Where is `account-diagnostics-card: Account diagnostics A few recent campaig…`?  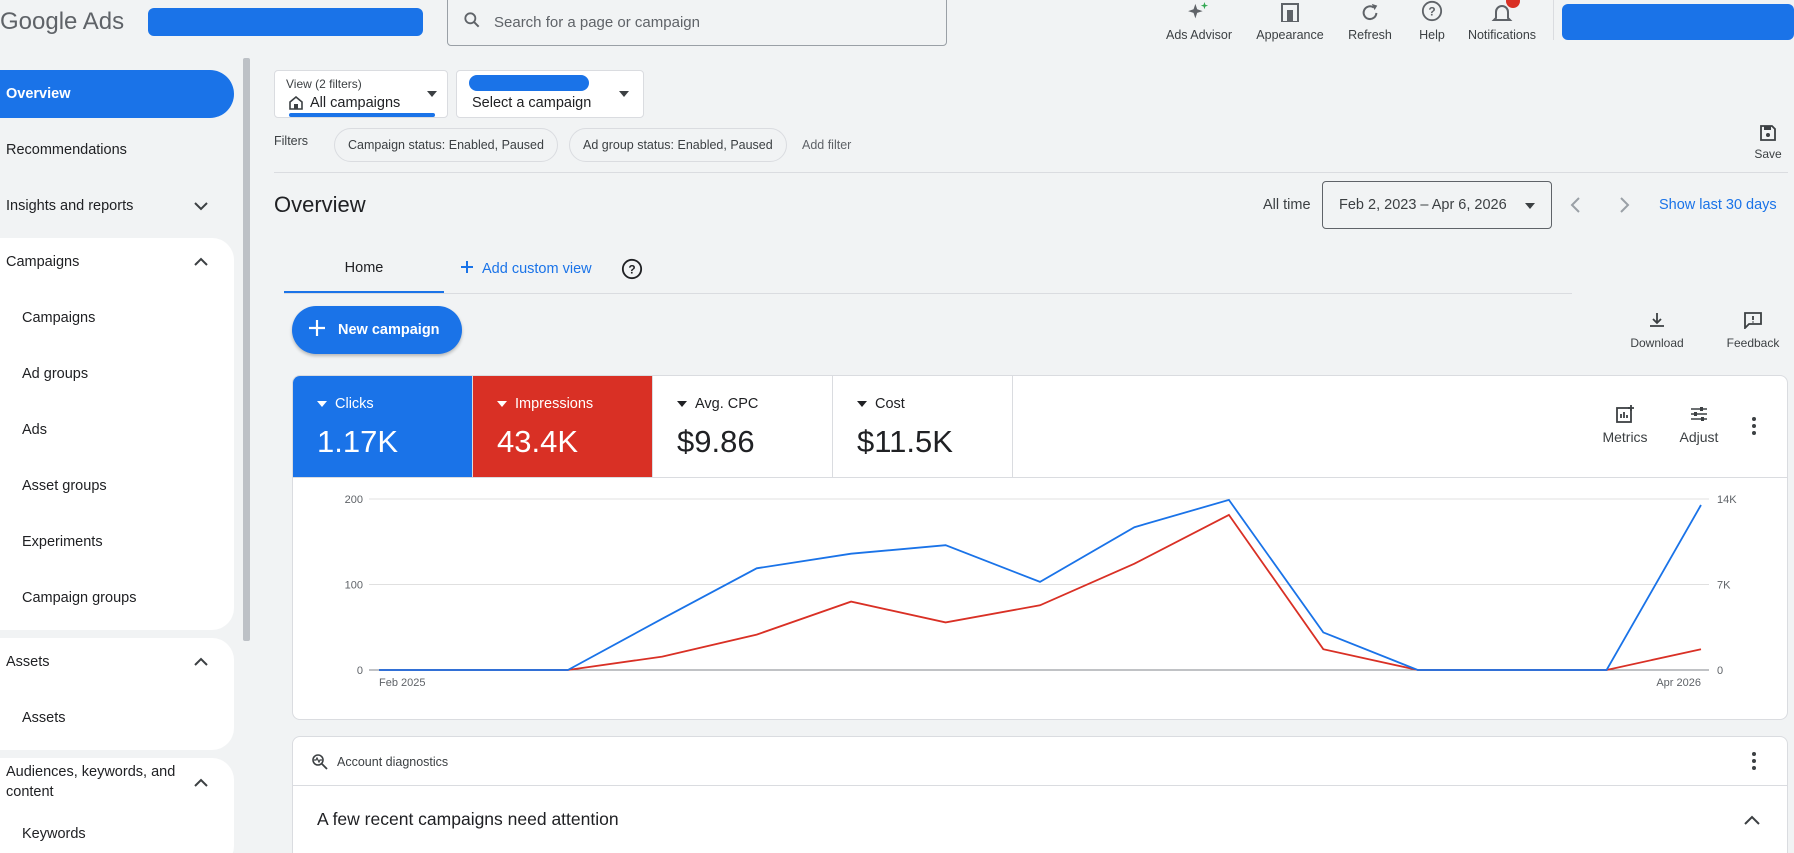 account-diagnostics-card: Account diagnostics A few recent campaig… is located at coordinates (1040, 794).